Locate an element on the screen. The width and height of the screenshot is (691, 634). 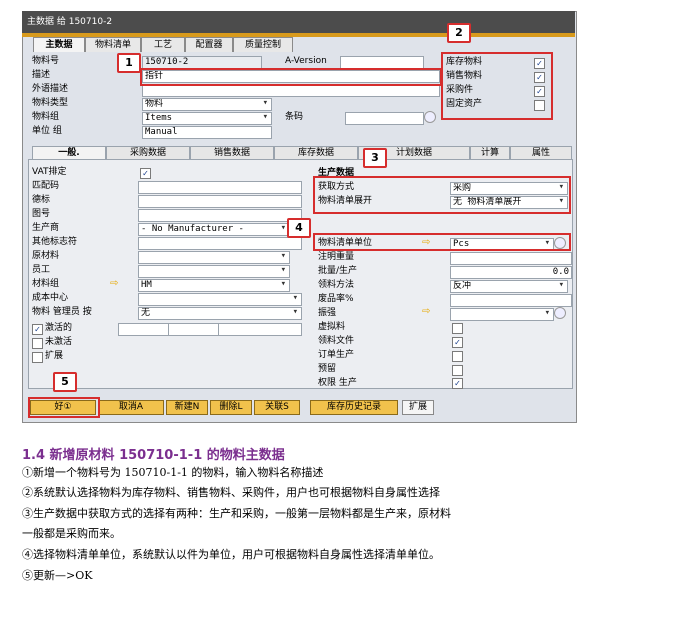
item-group-select: Items is located at coordinates (207, 118).